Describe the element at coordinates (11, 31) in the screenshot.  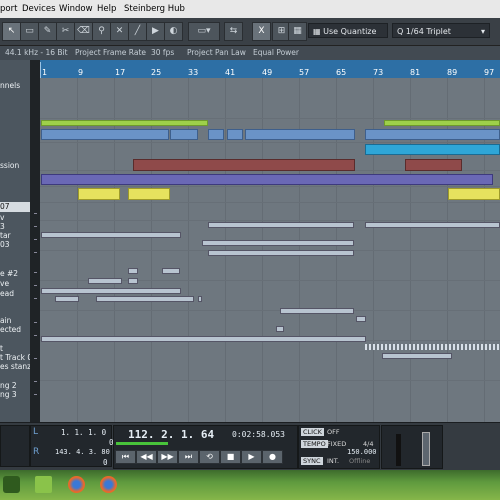
I see `object-selection-tool-icon: ↖` at that location.